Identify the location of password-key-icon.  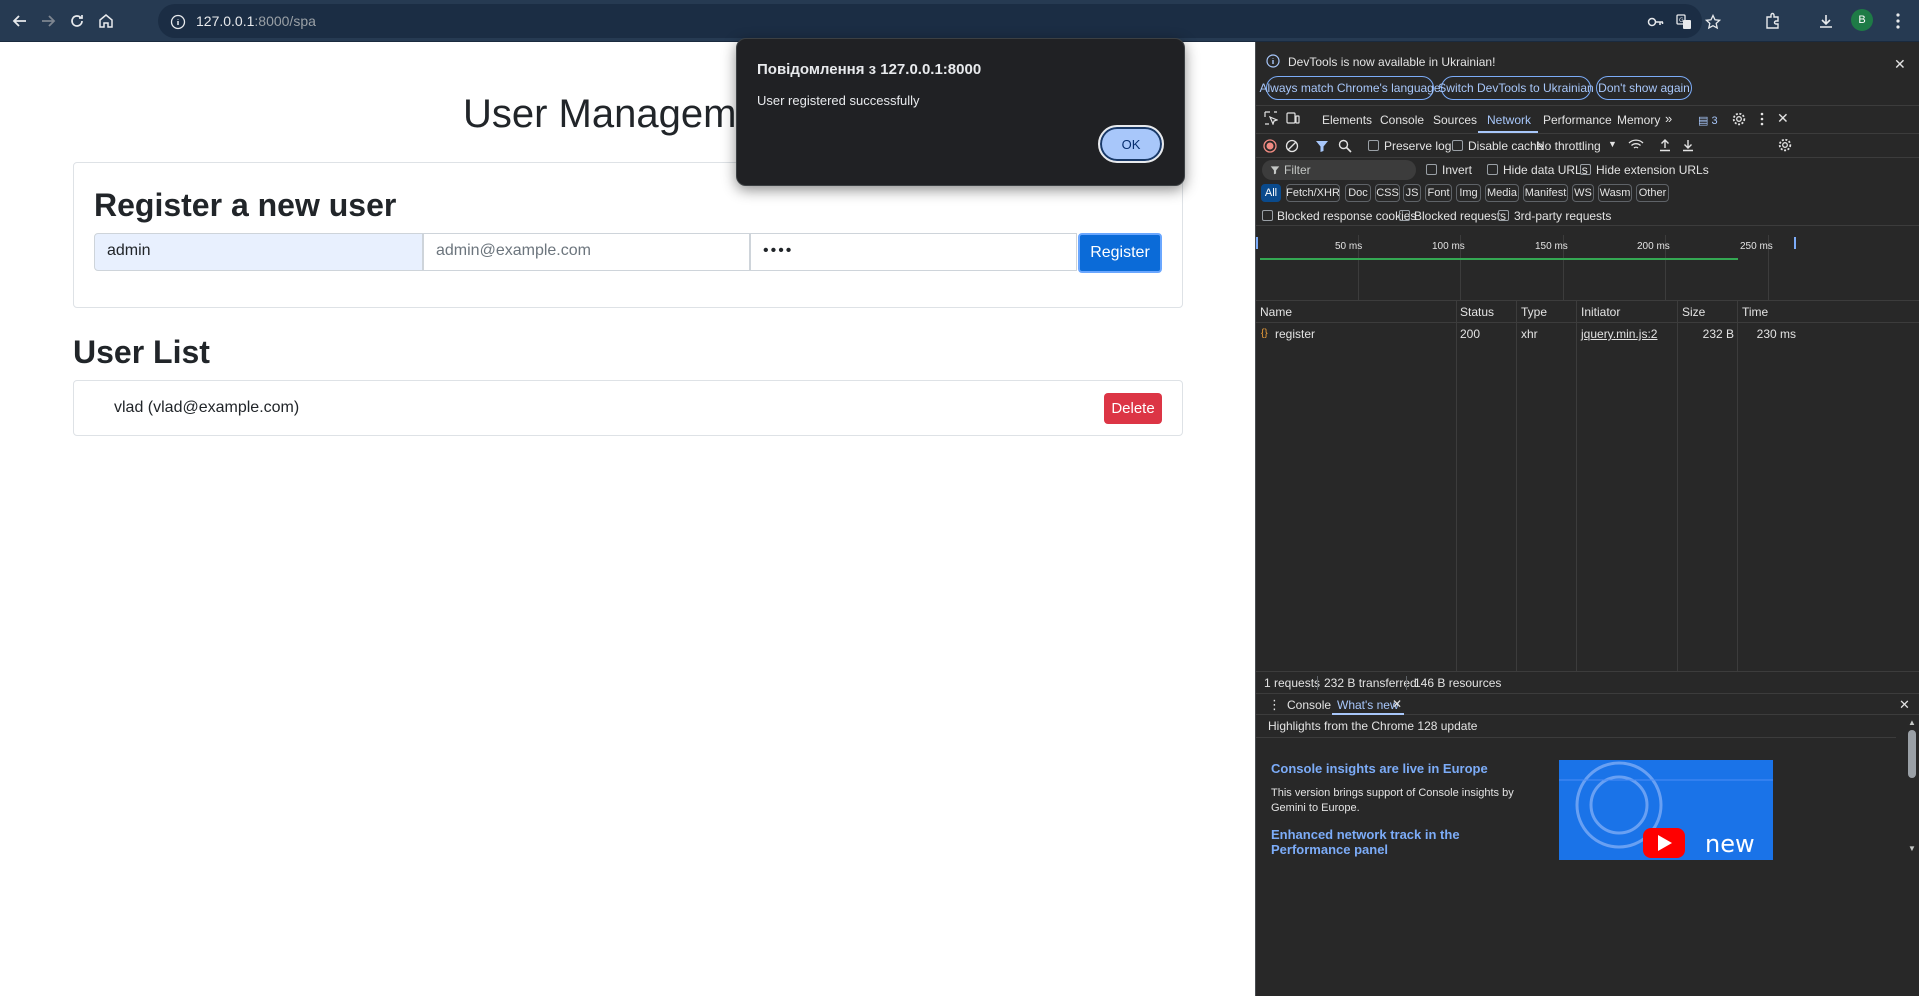
(1656, 22).